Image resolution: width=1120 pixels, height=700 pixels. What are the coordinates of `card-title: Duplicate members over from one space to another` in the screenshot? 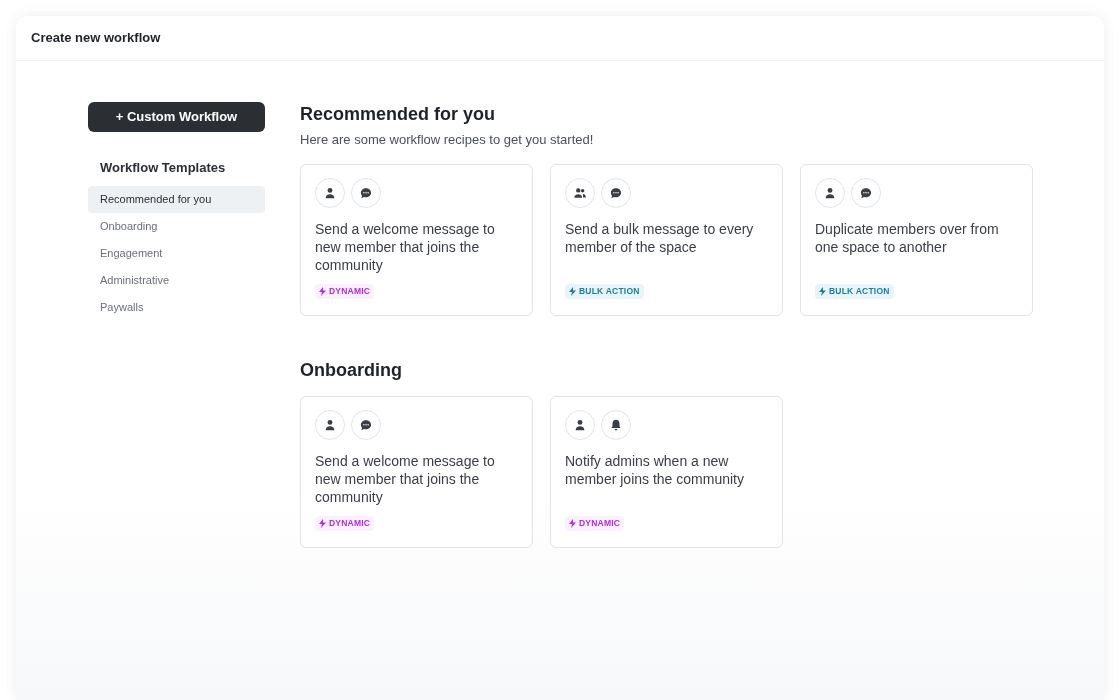 It's located at (907, 238).